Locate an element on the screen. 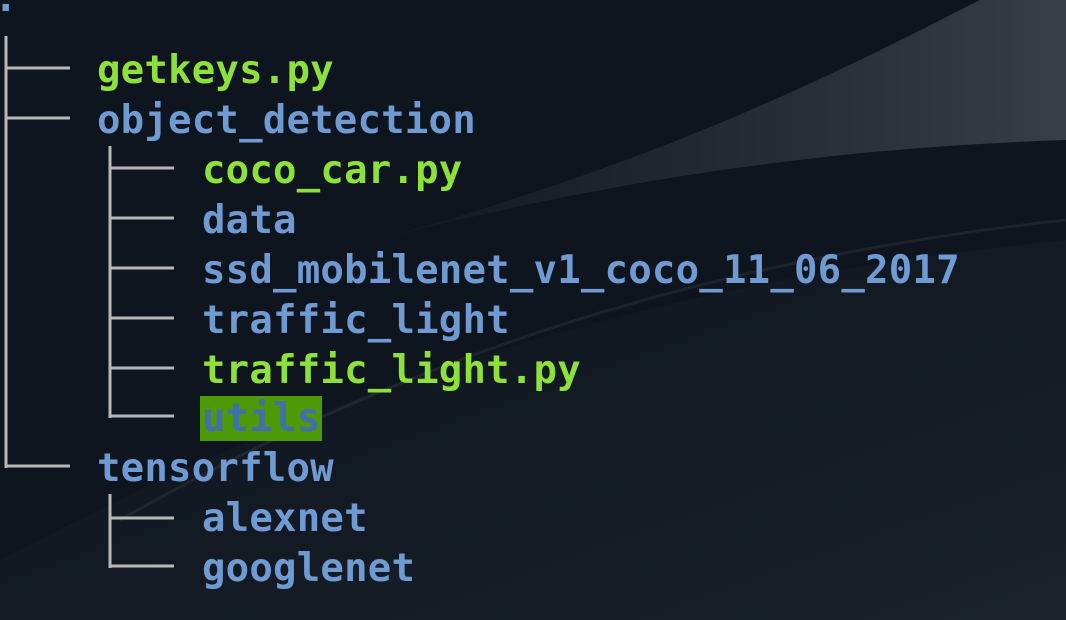 This screenshot has height=620, width=1066. tree-item-utils: utils is located at coordinates (261, 419).